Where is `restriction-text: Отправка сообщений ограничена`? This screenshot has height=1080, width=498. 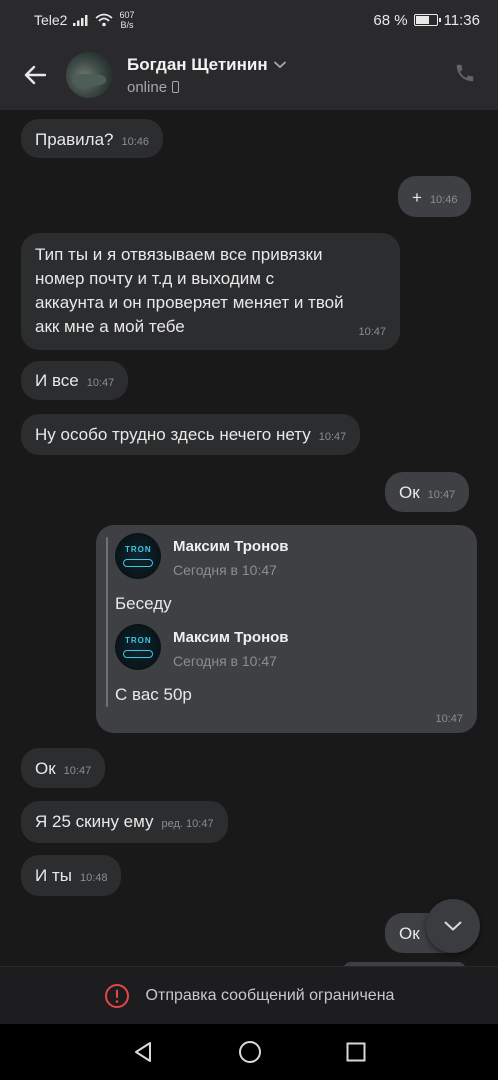
restriction-text: Отправка сообщений ограничена is located at coordinates (270, 995).